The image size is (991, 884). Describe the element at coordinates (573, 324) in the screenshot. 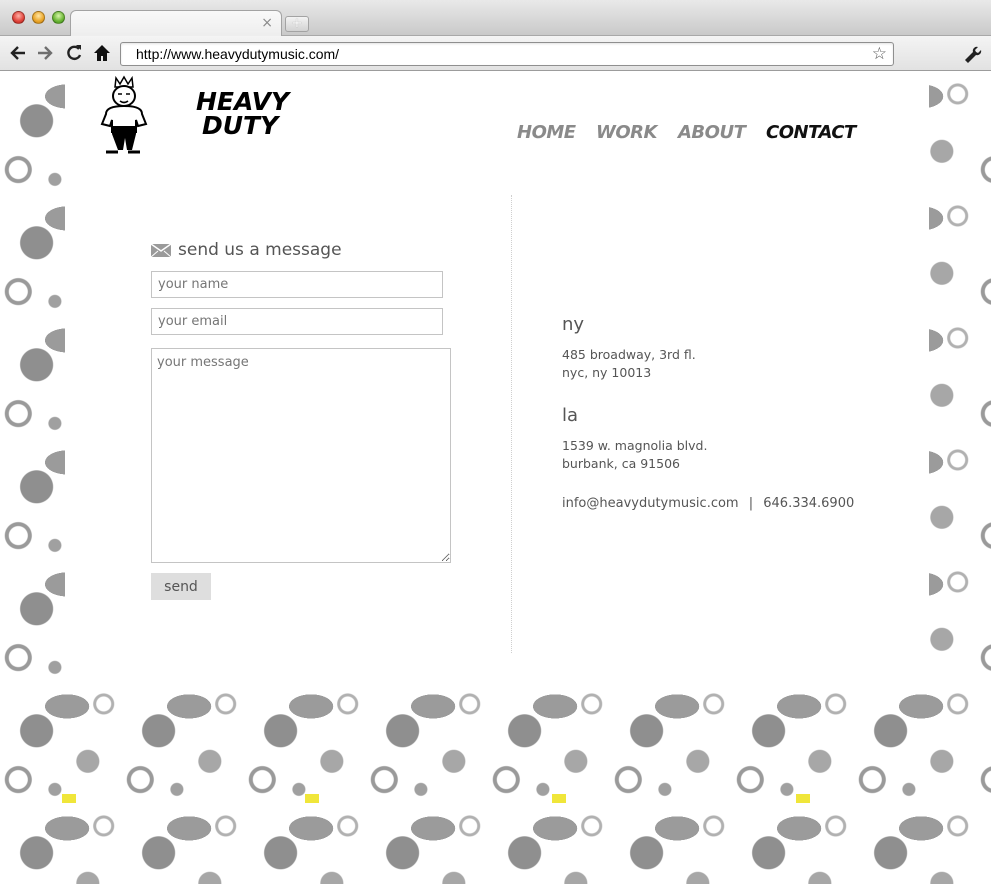

I see `office-ny-heading: ny` at that location.